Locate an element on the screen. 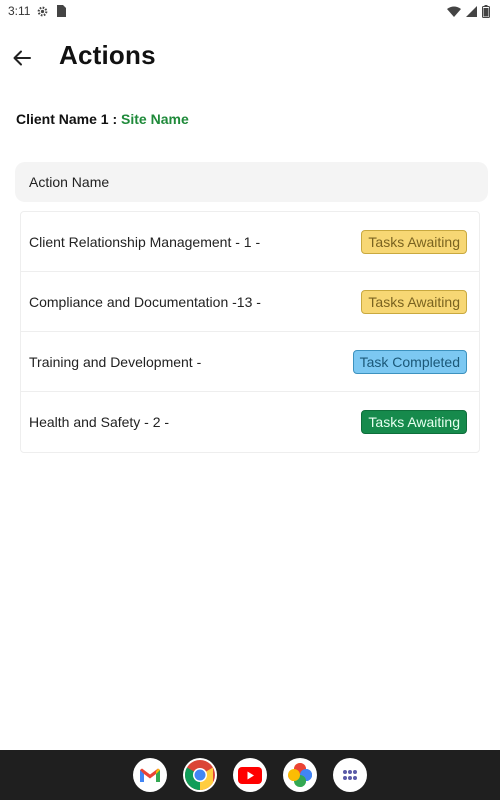 This screenshot has width=500, height=800. cell-signal-icon is located at coordinates (471, 11).